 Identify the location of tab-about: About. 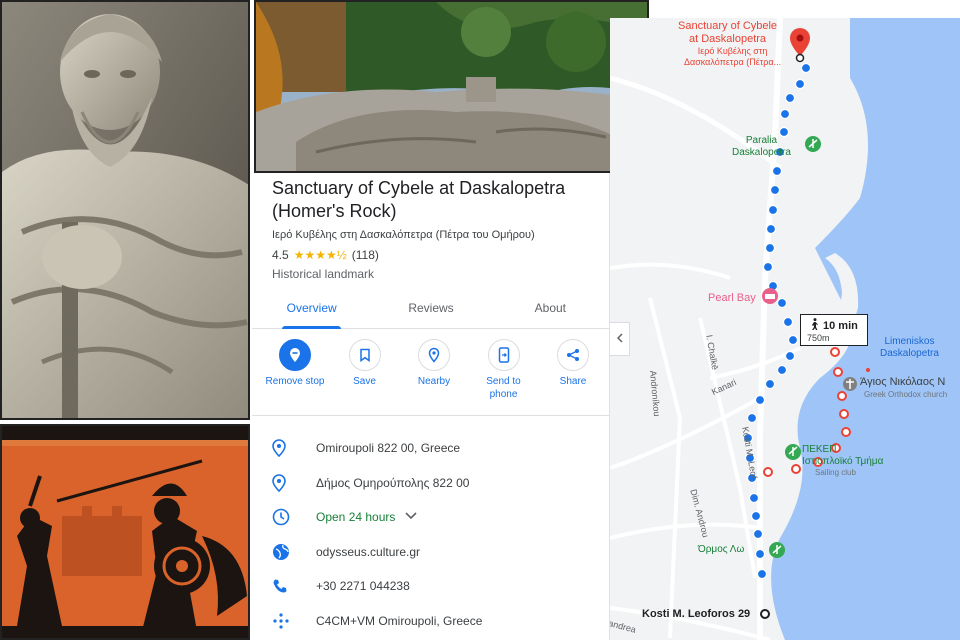
(550, 309).